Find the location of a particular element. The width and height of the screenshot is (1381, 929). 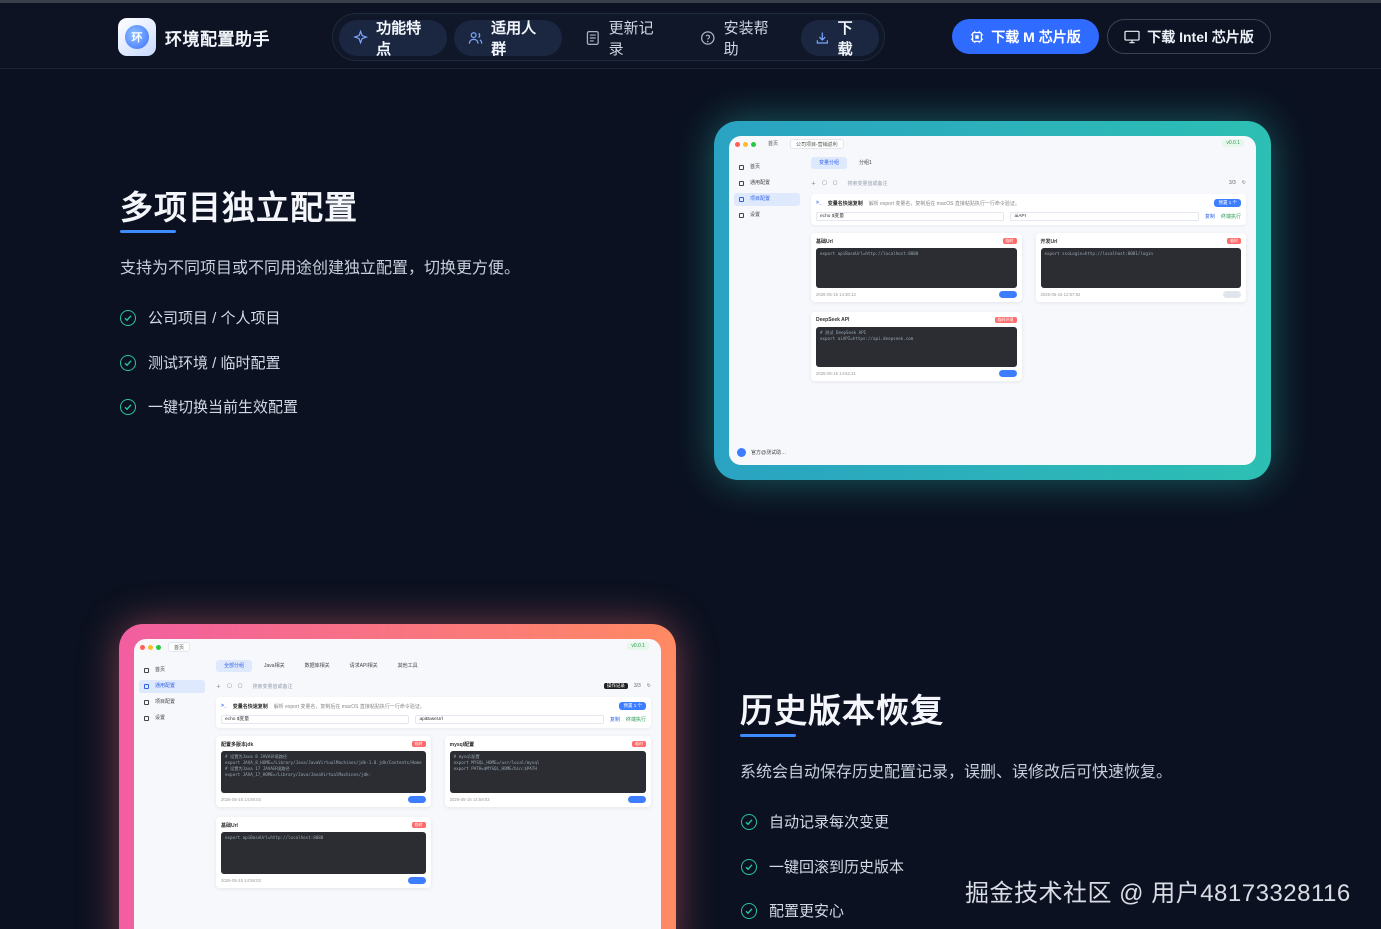

mock-group-tabs: 变量分组 分组1 is located at coordinates (1028, 163).